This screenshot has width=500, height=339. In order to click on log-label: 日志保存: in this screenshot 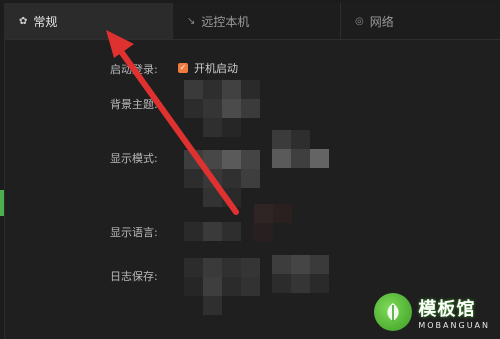, I will do `click(134, 276)`.